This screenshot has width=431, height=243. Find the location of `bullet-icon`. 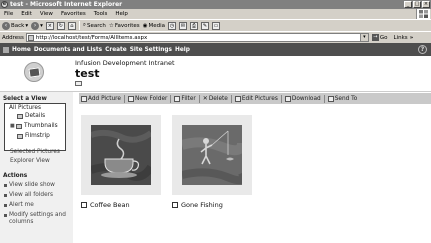

bullet-icon is located at coordinates (5, 185).